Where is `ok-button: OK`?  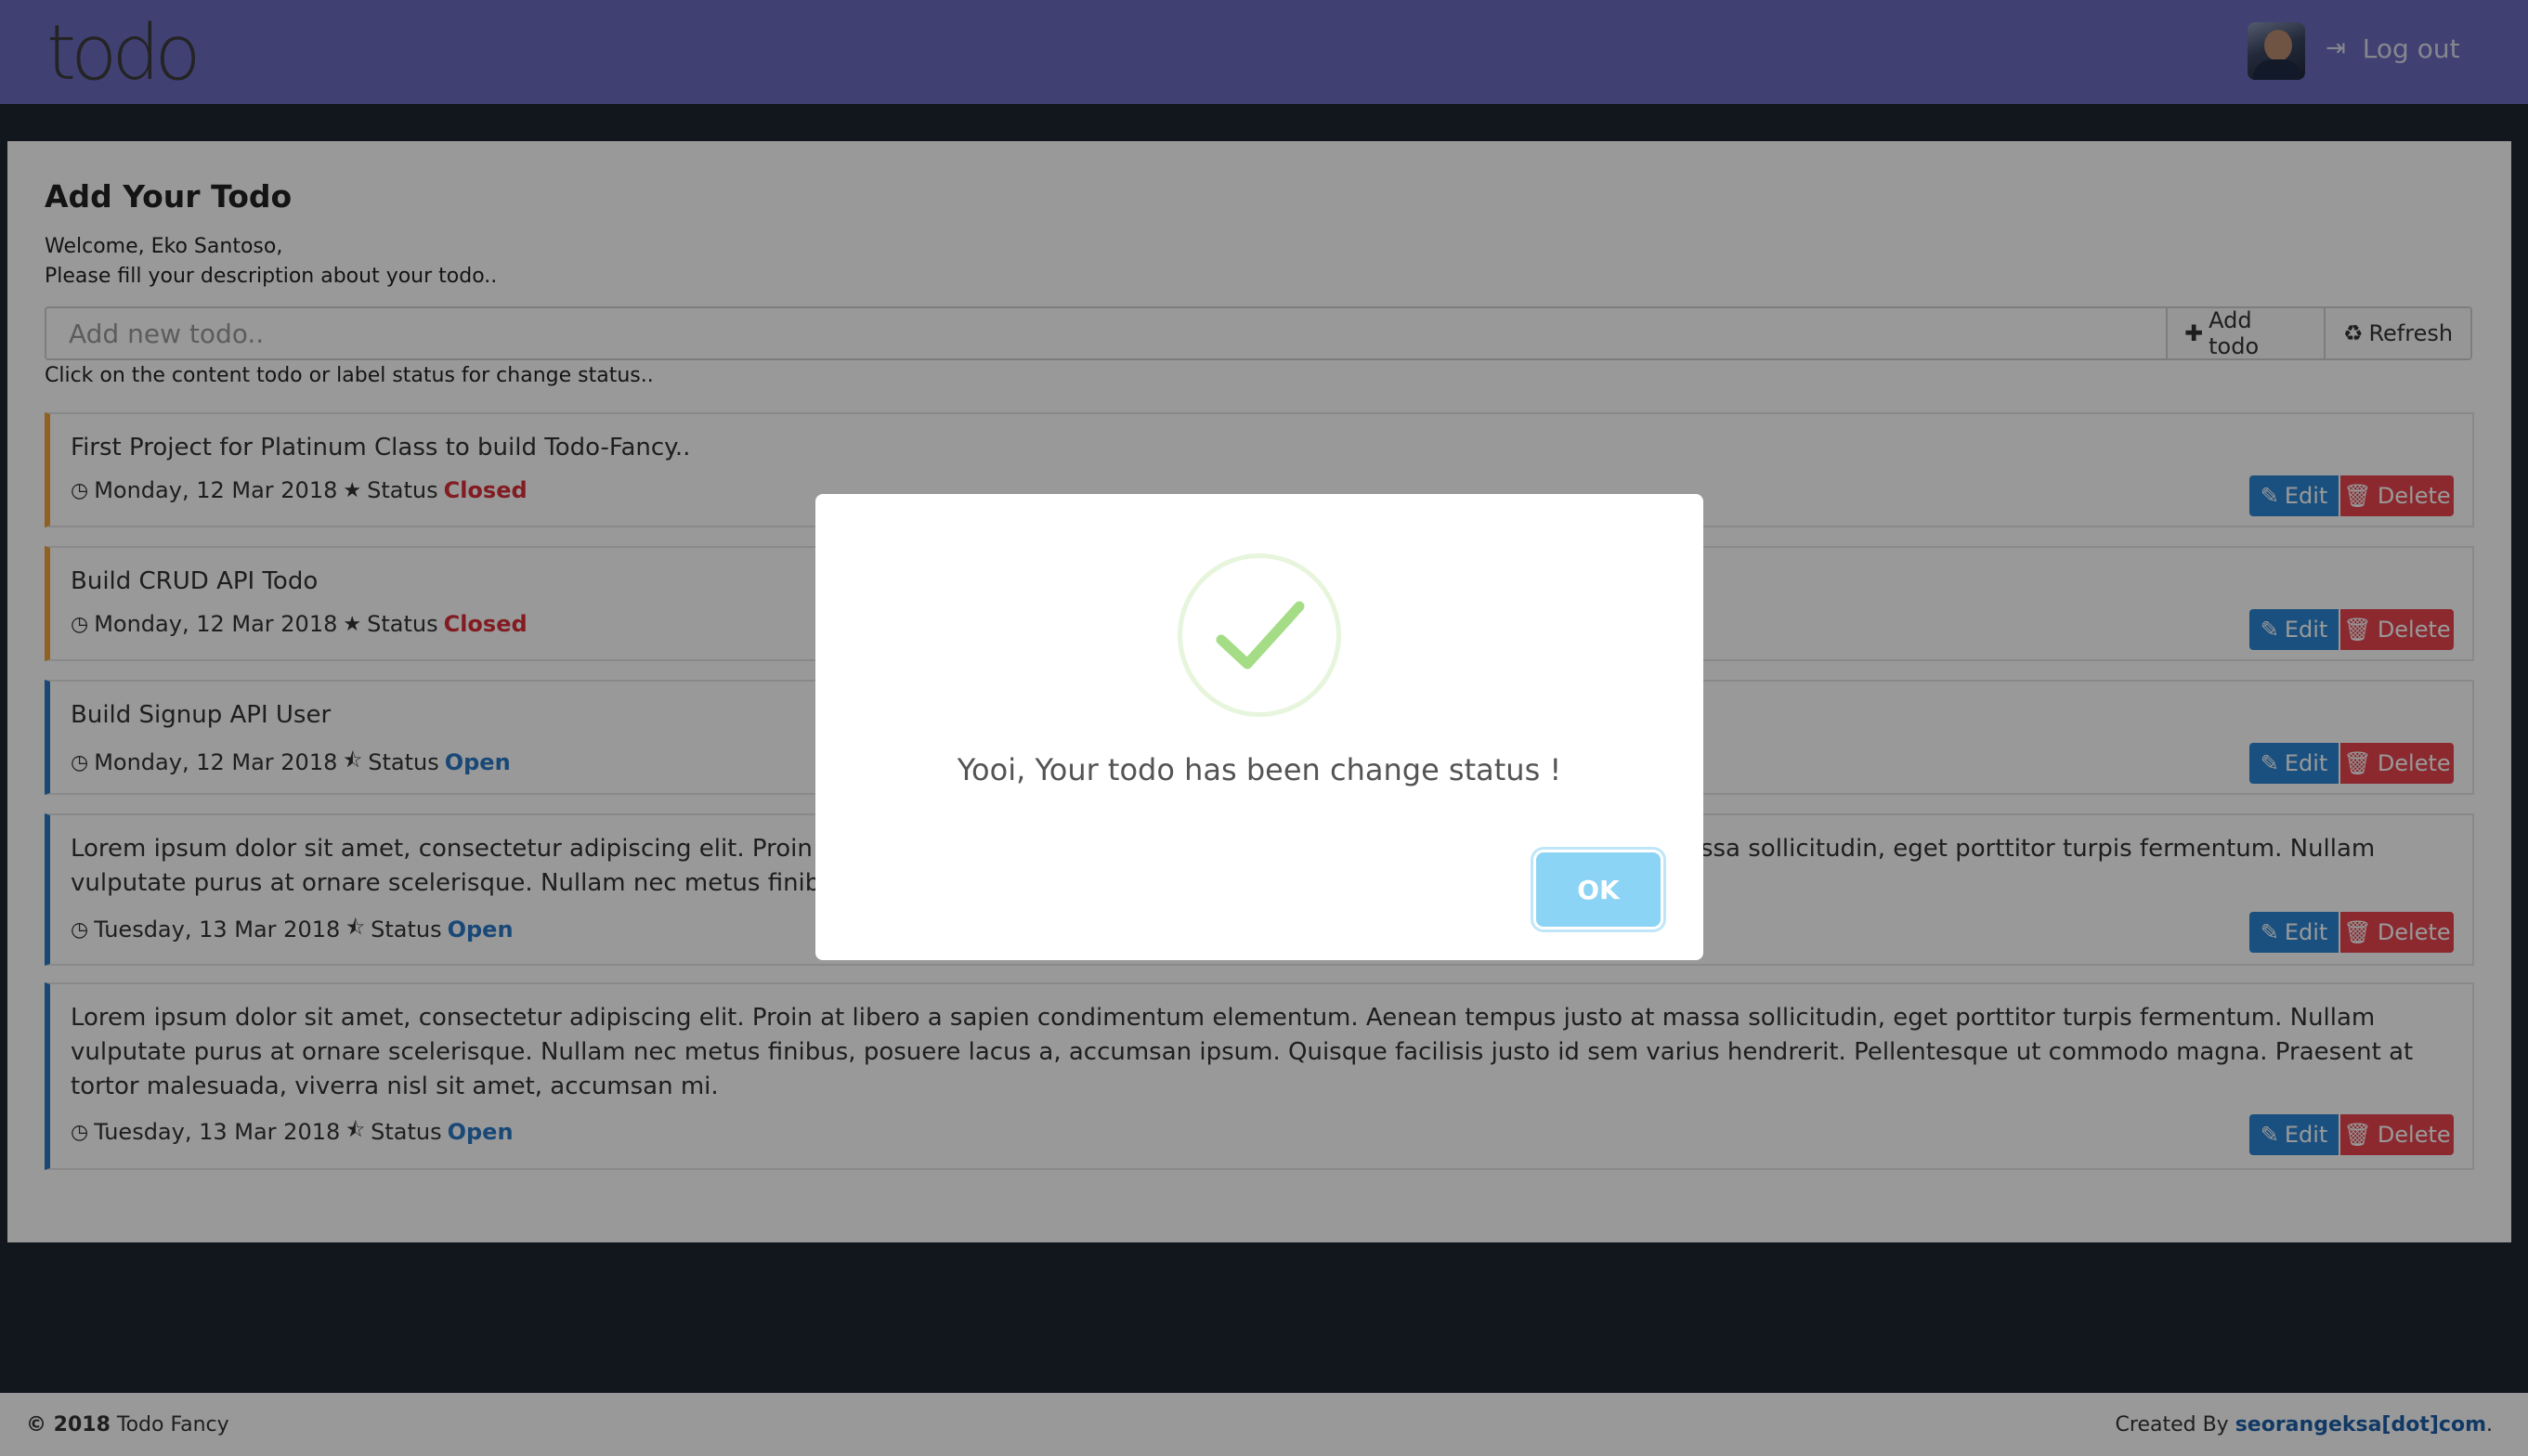
ok-button: OK is located at coordinates (1599, 889).